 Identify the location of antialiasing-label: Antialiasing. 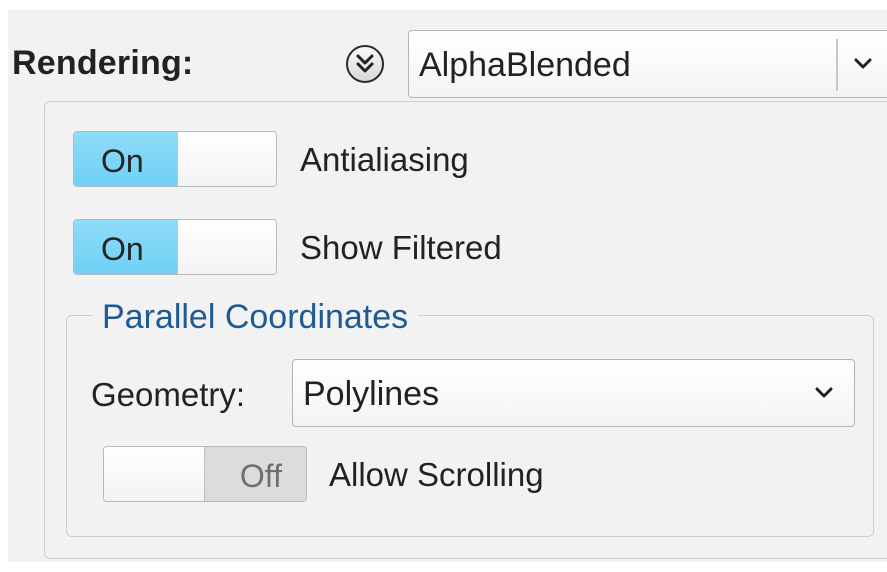
(384, 159).